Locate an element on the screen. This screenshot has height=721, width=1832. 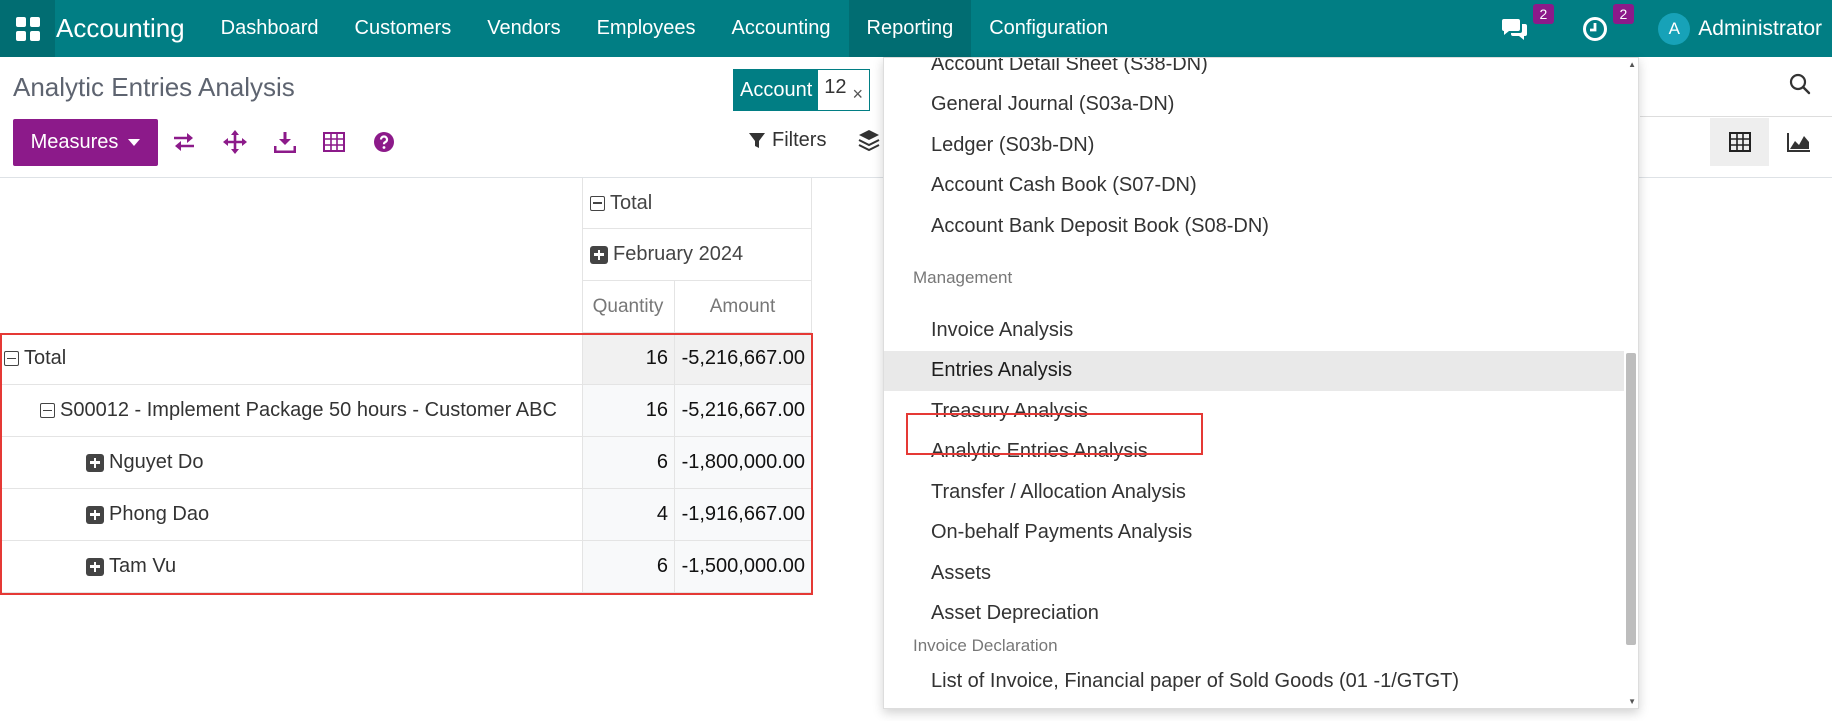
messages-count-badge: 2 is located at coordinates (1543, 13).